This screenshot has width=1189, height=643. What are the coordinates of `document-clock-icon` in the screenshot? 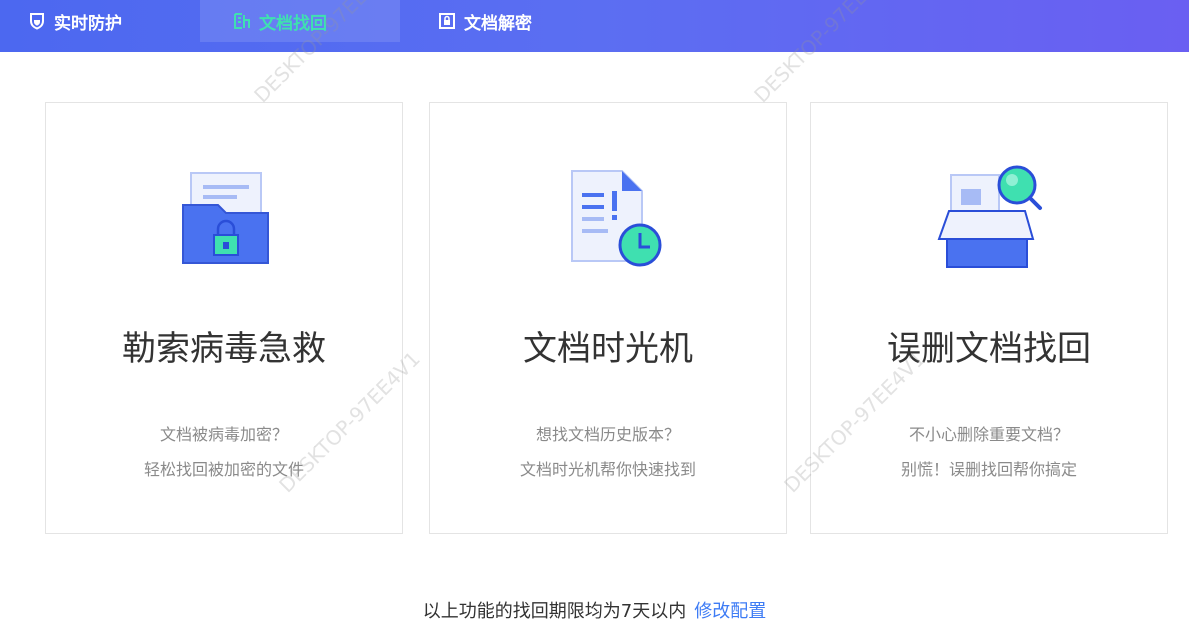 It's located at (608, 218).